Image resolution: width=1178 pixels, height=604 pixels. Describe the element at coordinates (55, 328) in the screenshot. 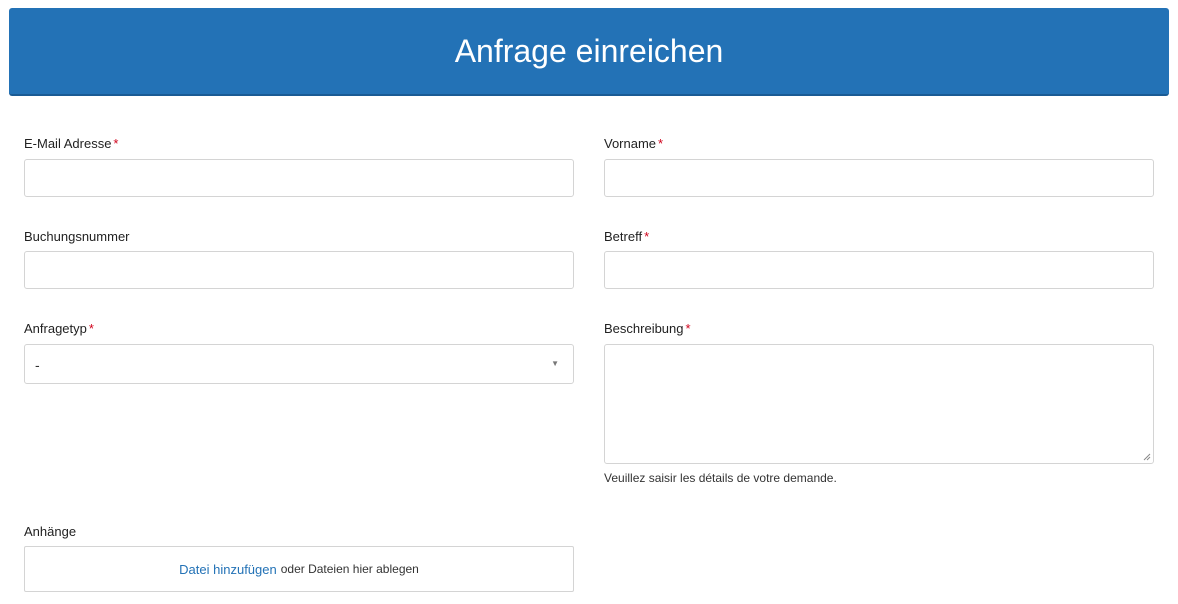

I see `request-type-label-text: Anfragetyp` at that location.